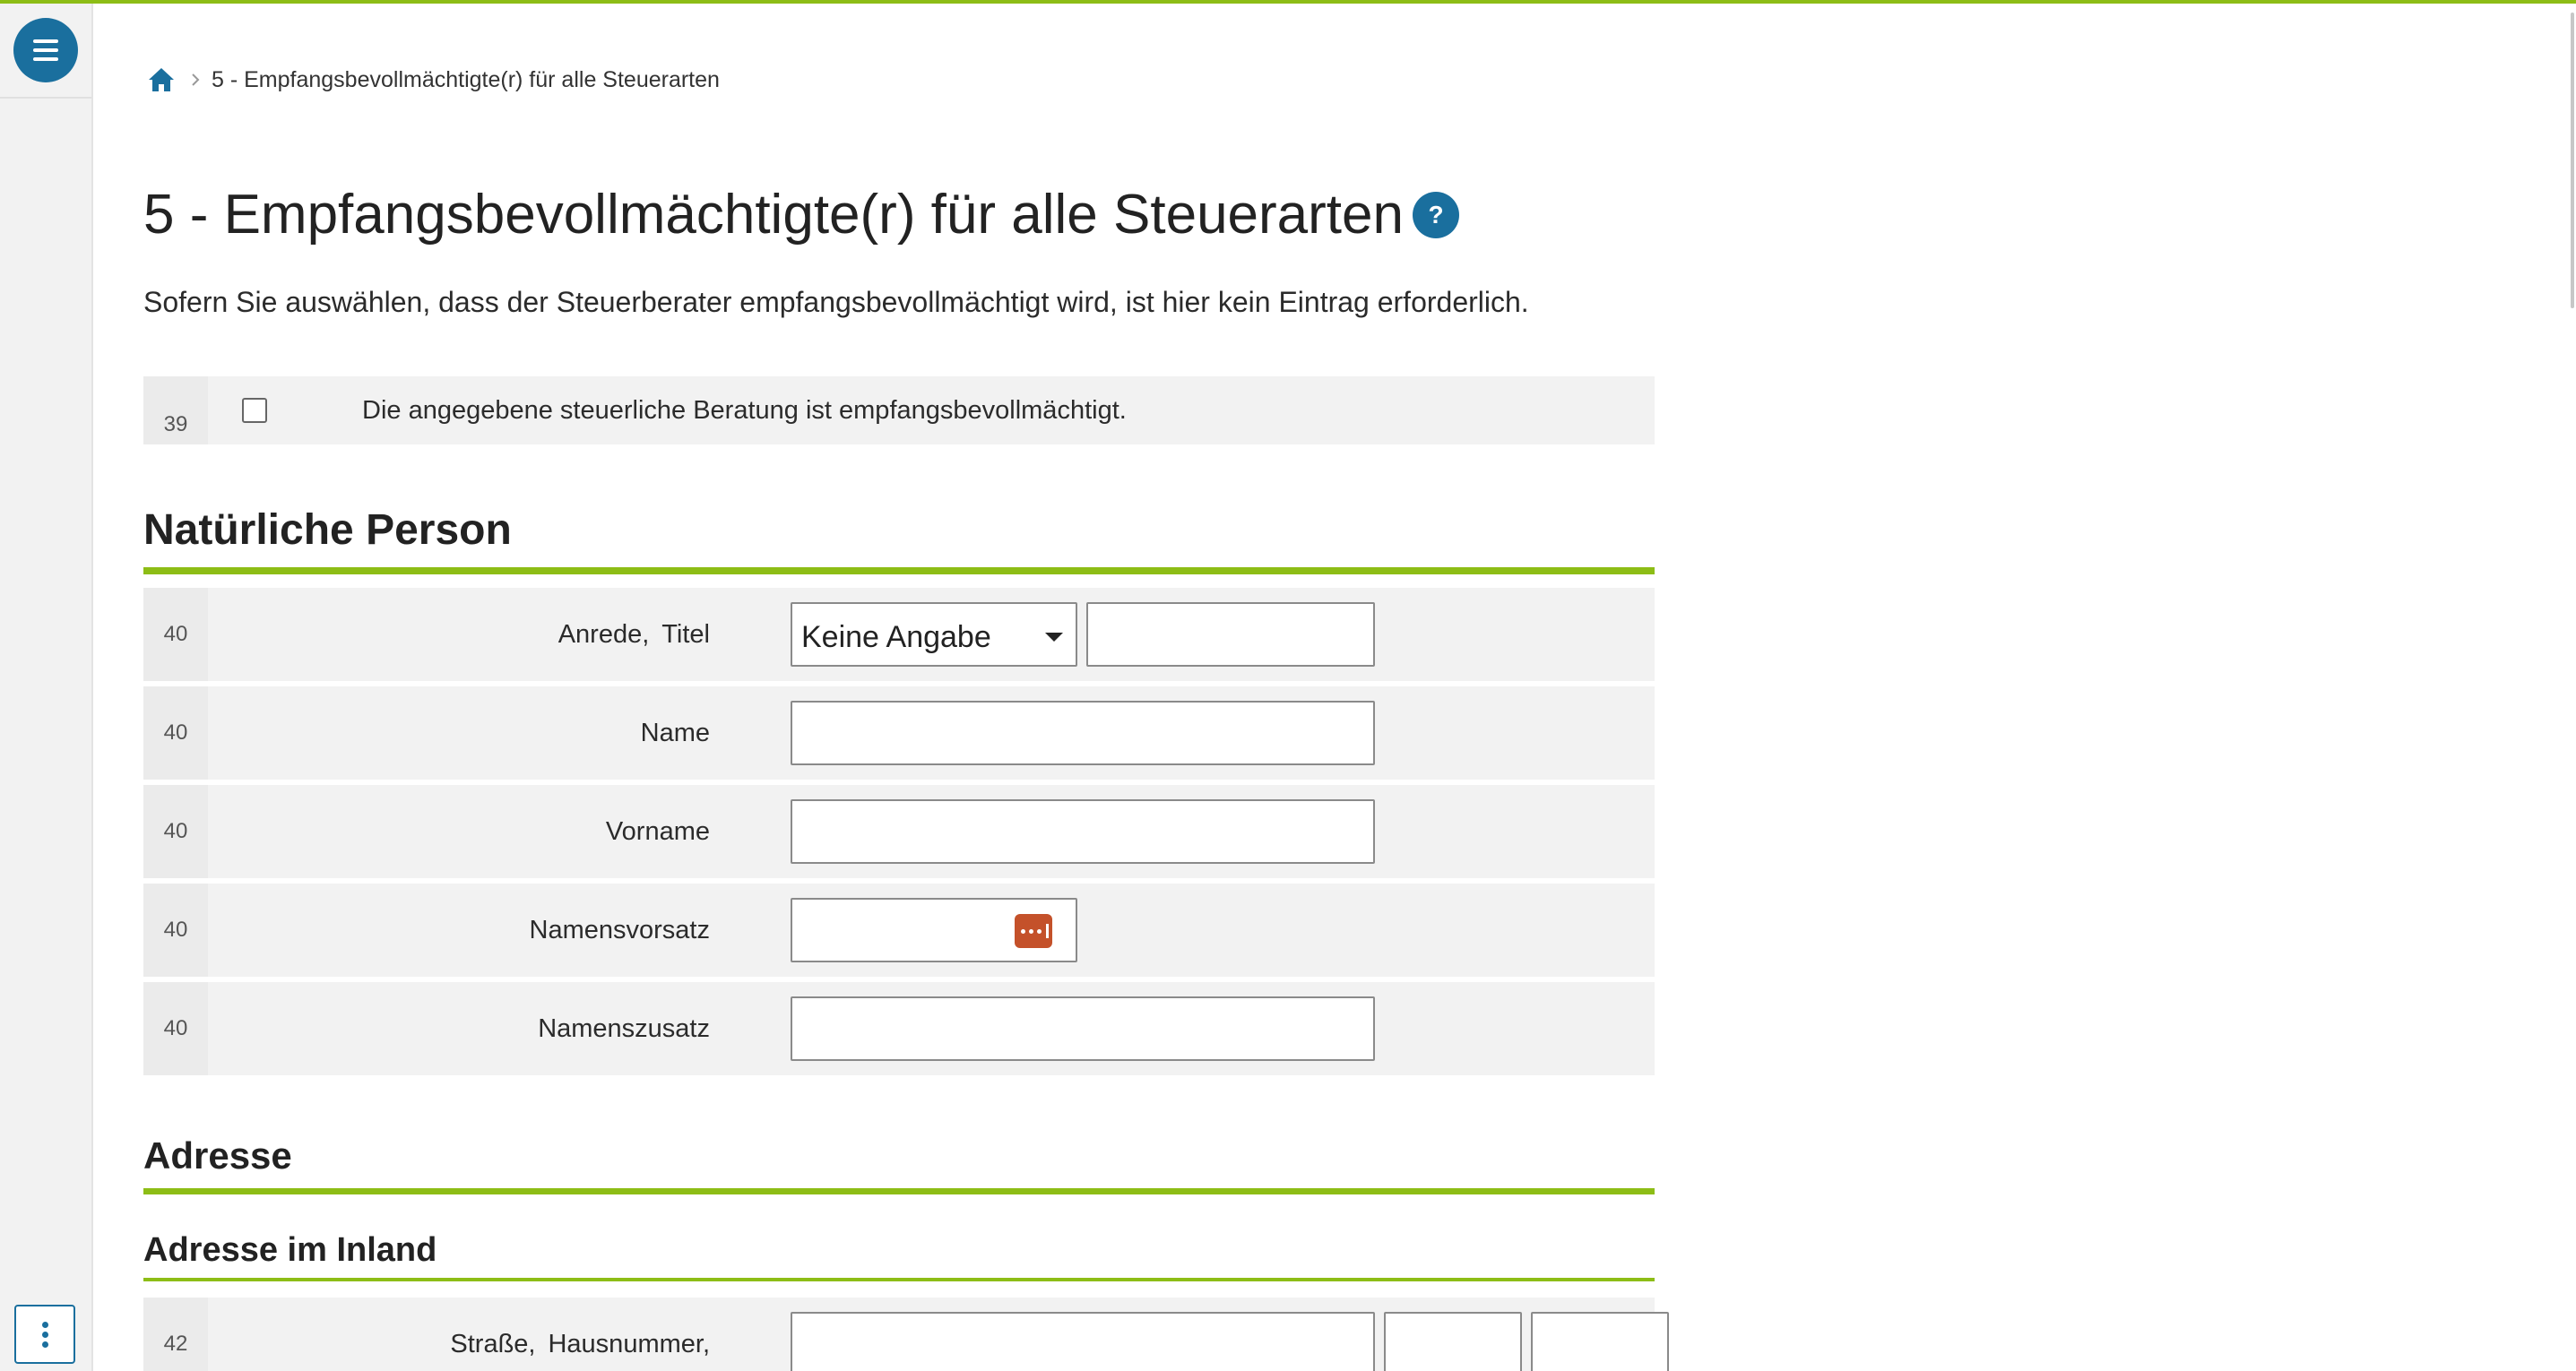  What do you see at coordinates (675, 733) in the screenshot?
I see `field-label: Name` at bounding box center [675, 733].